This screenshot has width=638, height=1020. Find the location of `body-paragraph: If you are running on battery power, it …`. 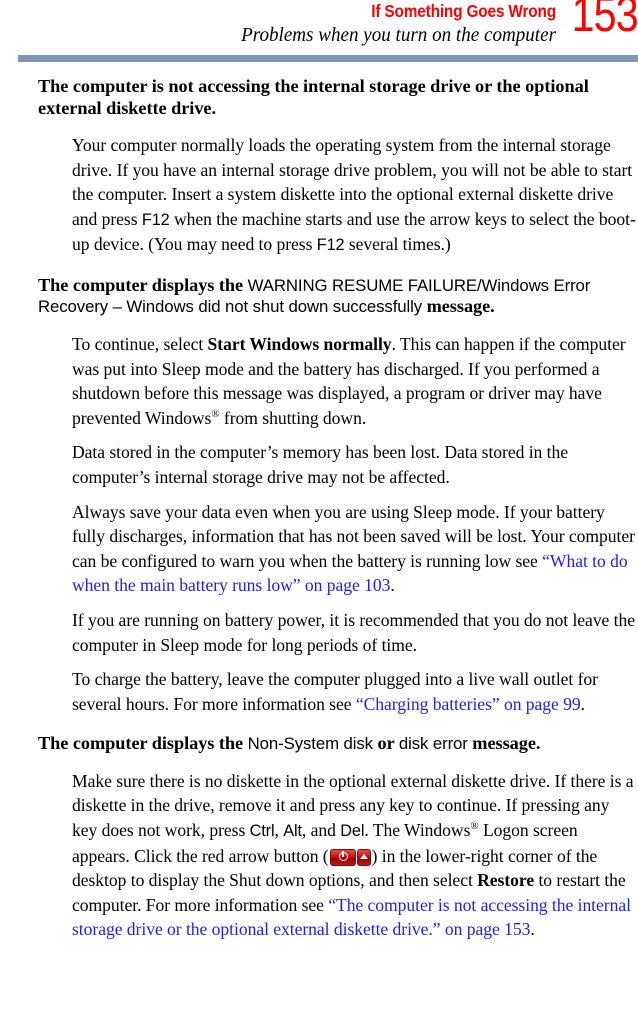

body-paragraph: If you are running on battery power, it … is located at coordinates (355, 632).